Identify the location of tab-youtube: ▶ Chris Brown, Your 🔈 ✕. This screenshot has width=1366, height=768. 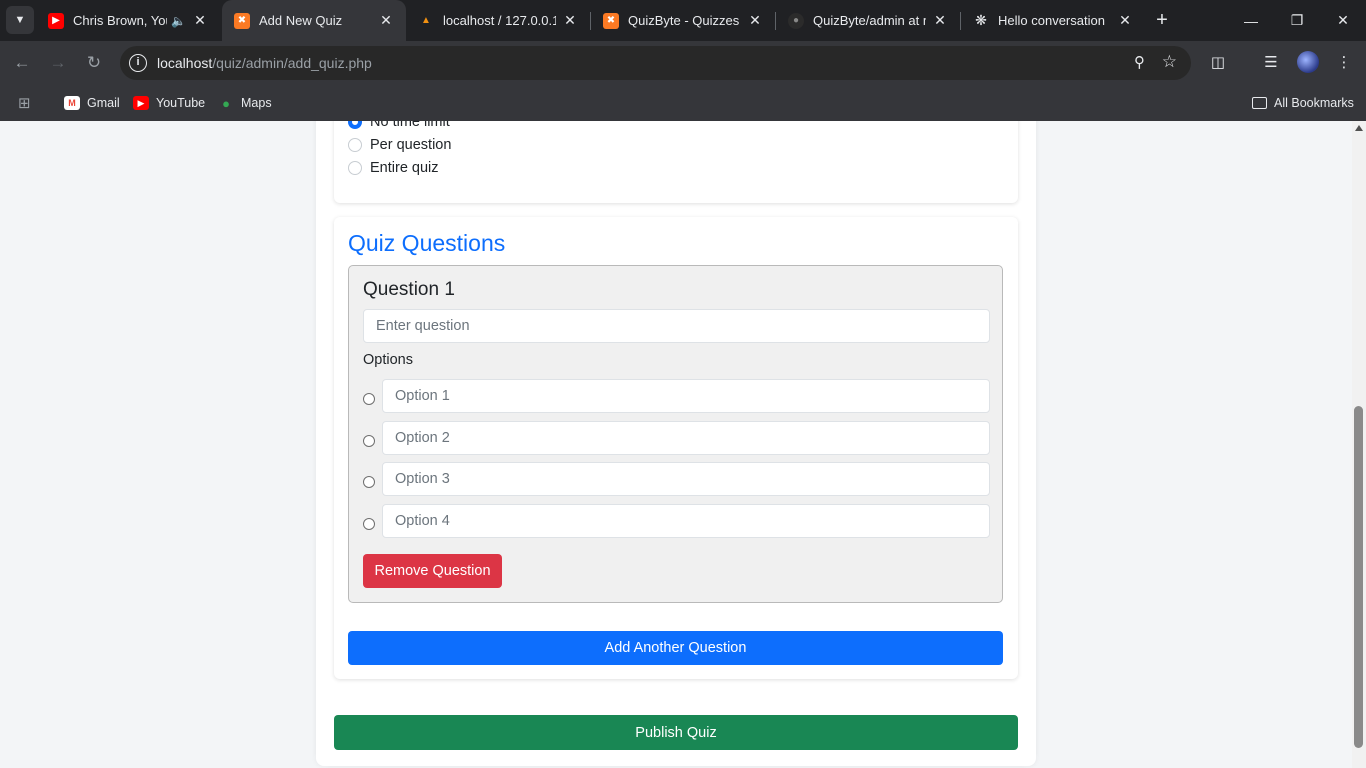
(128, 20).